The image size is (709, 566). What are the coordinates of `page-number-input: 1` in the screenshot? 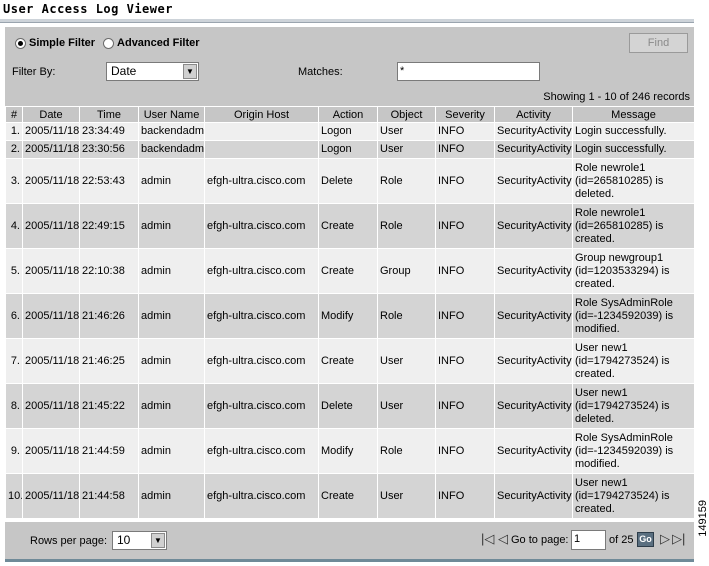 It's located at (588, 540).